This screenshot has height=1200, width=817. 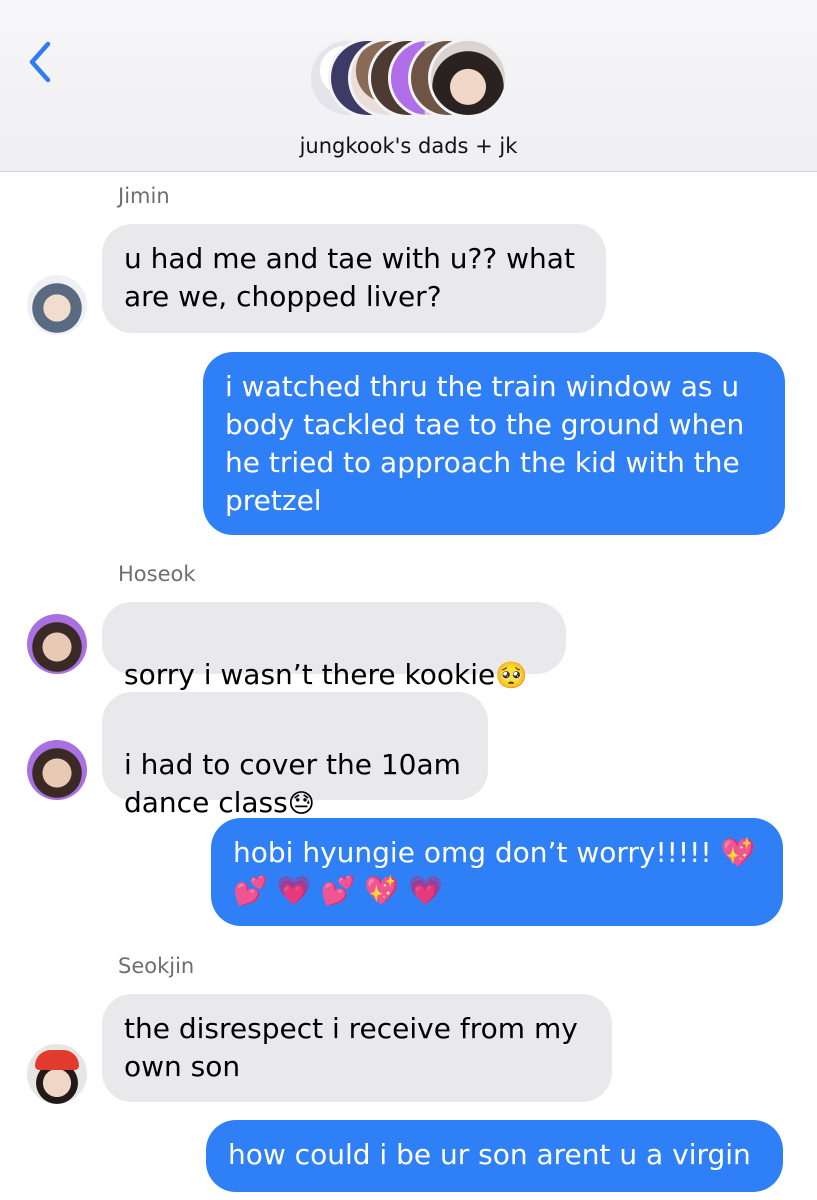 What do you see at coordinates (357, 1048) in the screenshot?
I see `received-message-bubble: the disrespect i receive from my own son` at bounding box center [357, 1048].